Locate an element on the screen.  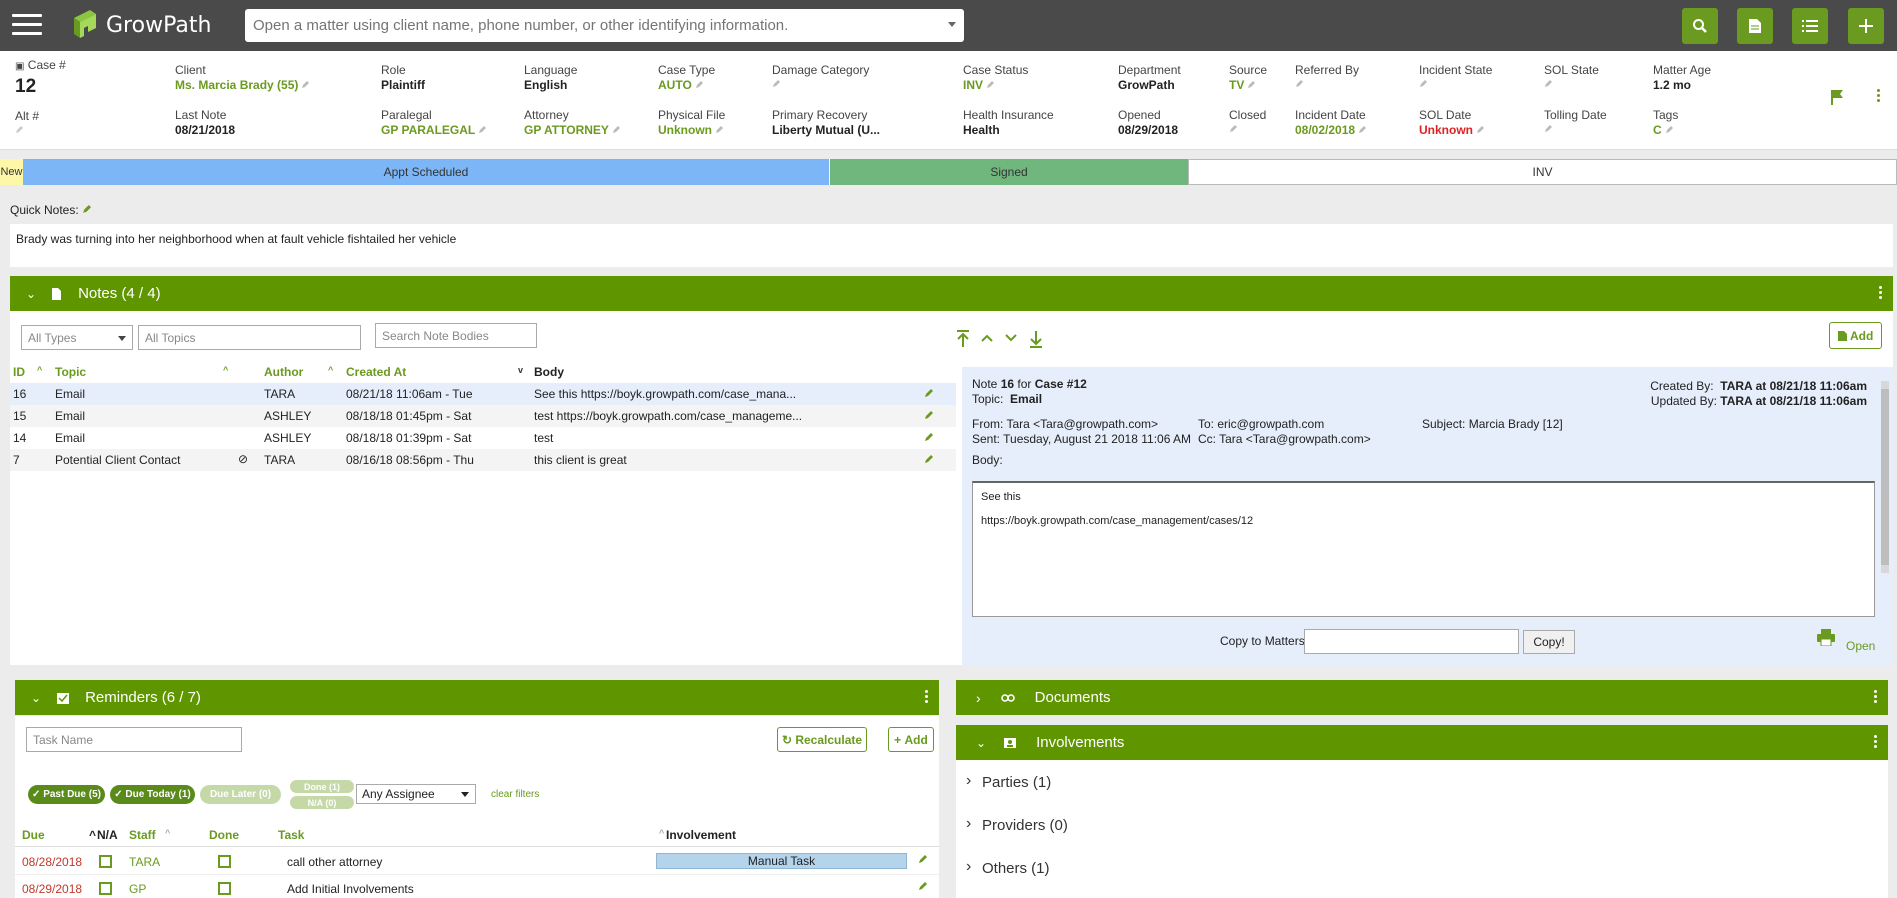
field-value: GP ATTORNEY is located at coordinates (572, 130).